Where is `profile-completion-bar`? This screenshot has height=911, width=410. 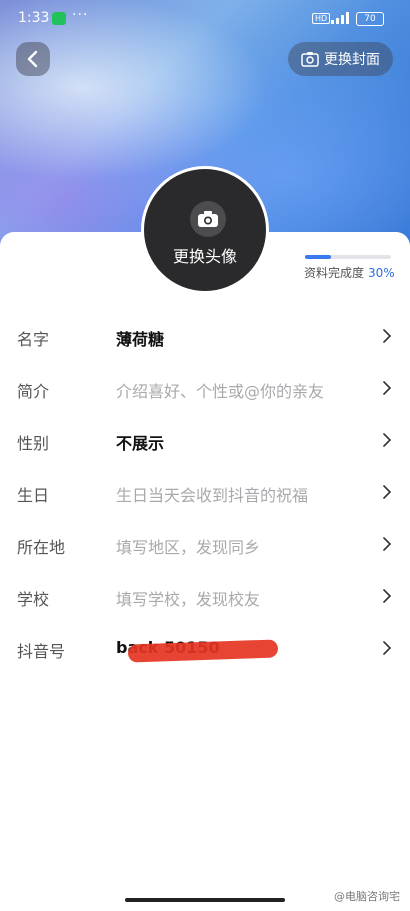
profile-completion-bar is located at coordinates (348, 257).